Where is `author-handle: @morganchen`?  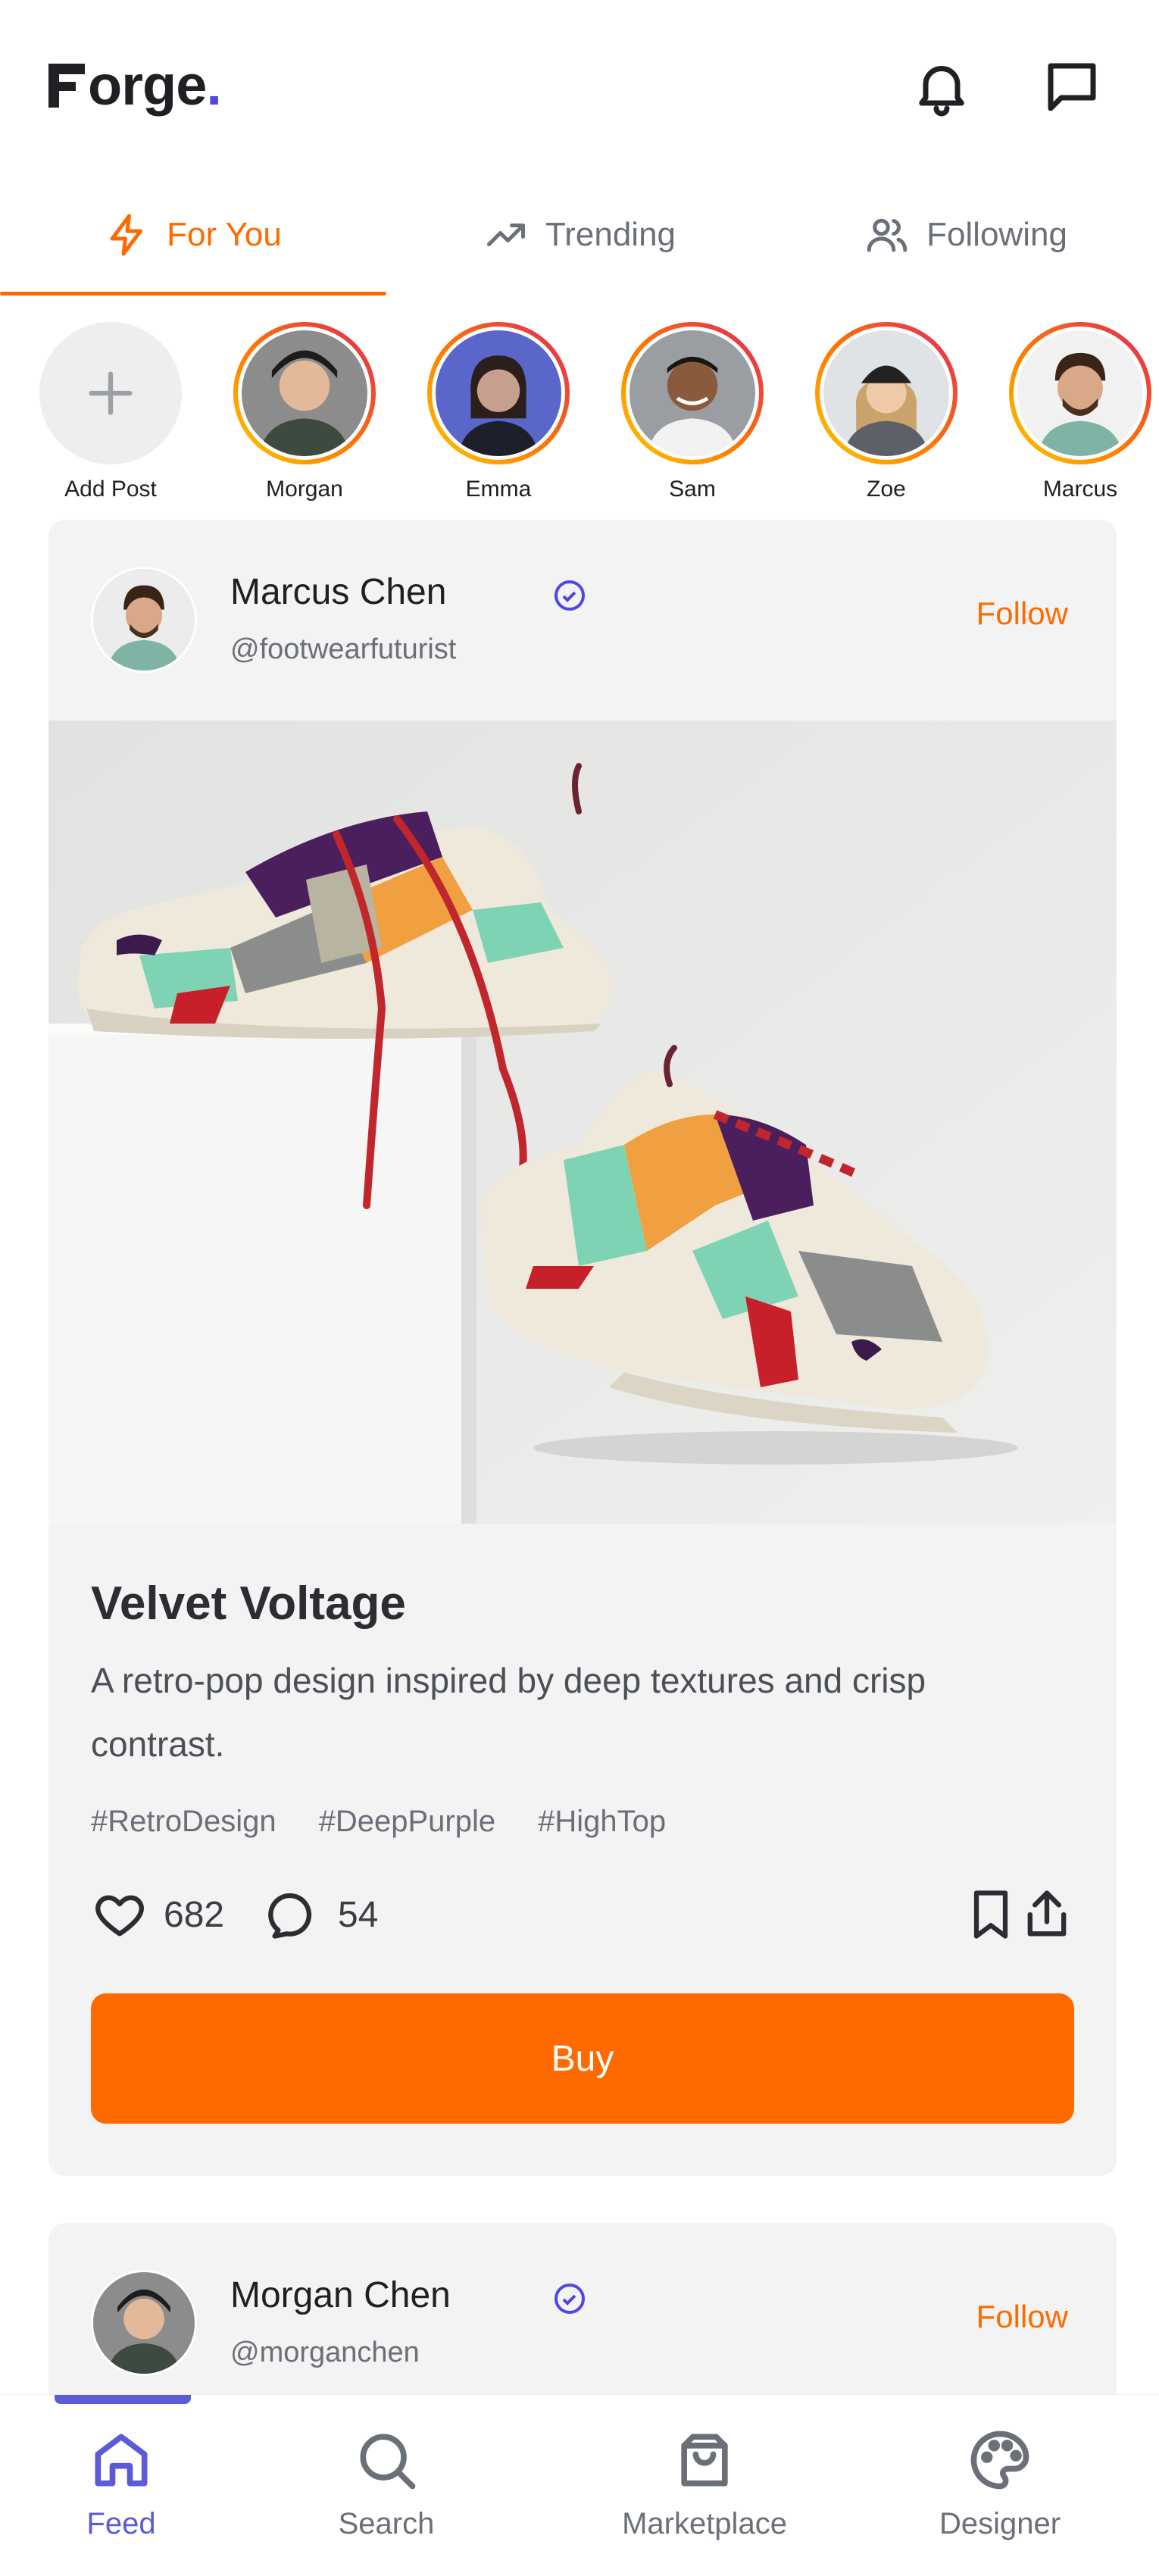 author-handle: @morganchen is located at coordinates (325, 2352).